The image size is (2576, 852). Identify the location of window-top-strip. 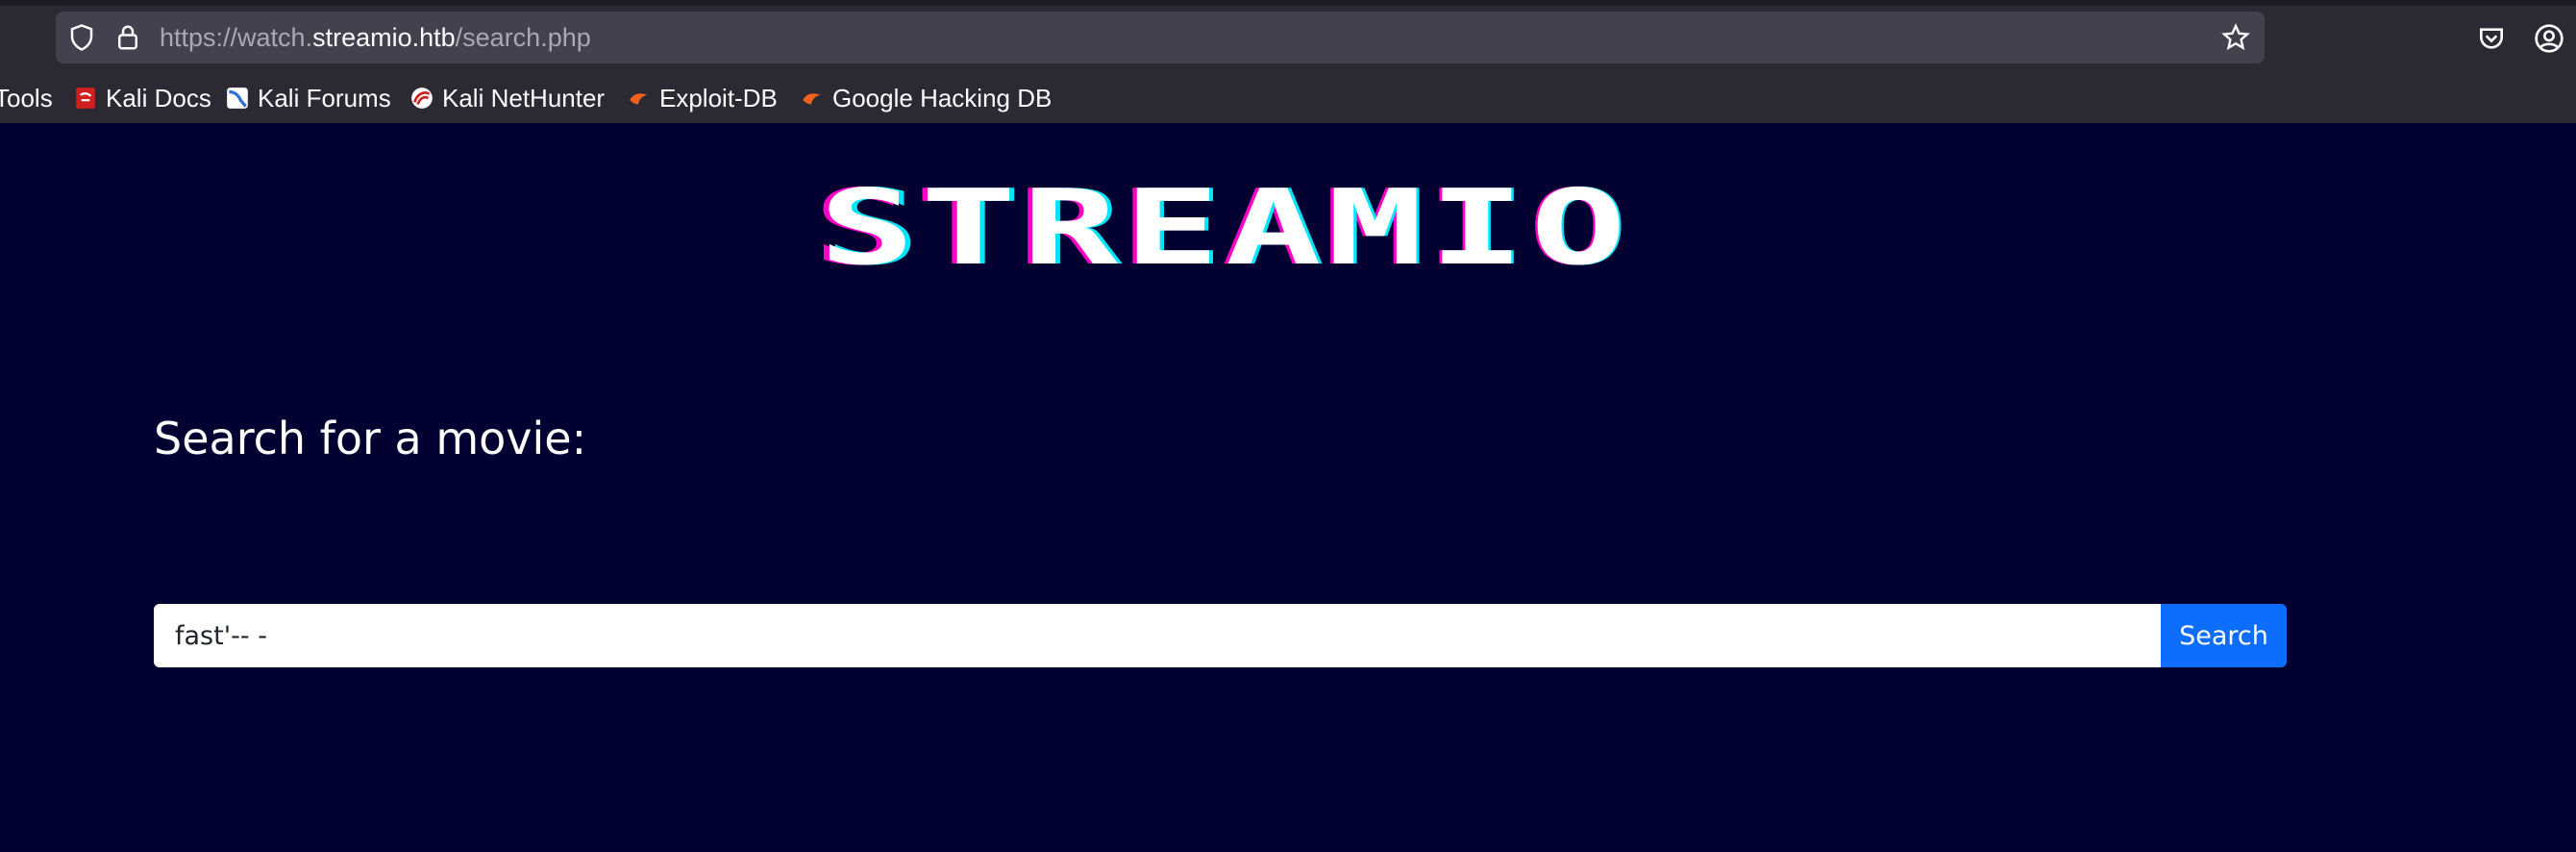
(1288, 3).